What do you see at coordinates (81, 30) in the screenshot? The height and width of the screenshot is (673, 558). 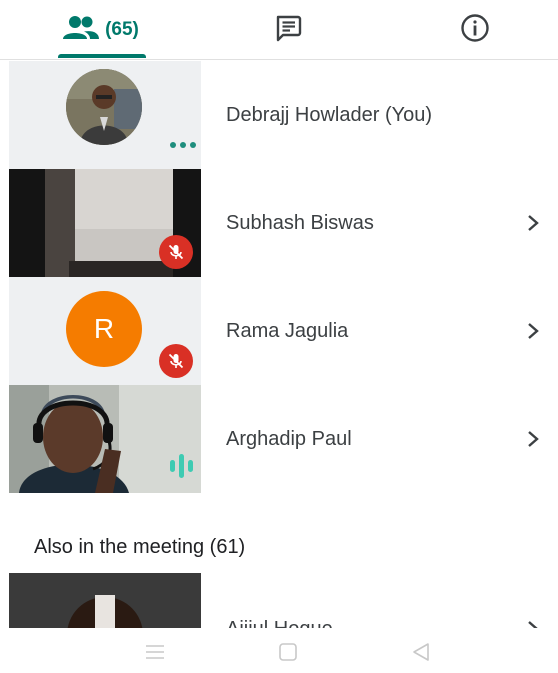 I see `people-icon` at bounding box center [81, 30].